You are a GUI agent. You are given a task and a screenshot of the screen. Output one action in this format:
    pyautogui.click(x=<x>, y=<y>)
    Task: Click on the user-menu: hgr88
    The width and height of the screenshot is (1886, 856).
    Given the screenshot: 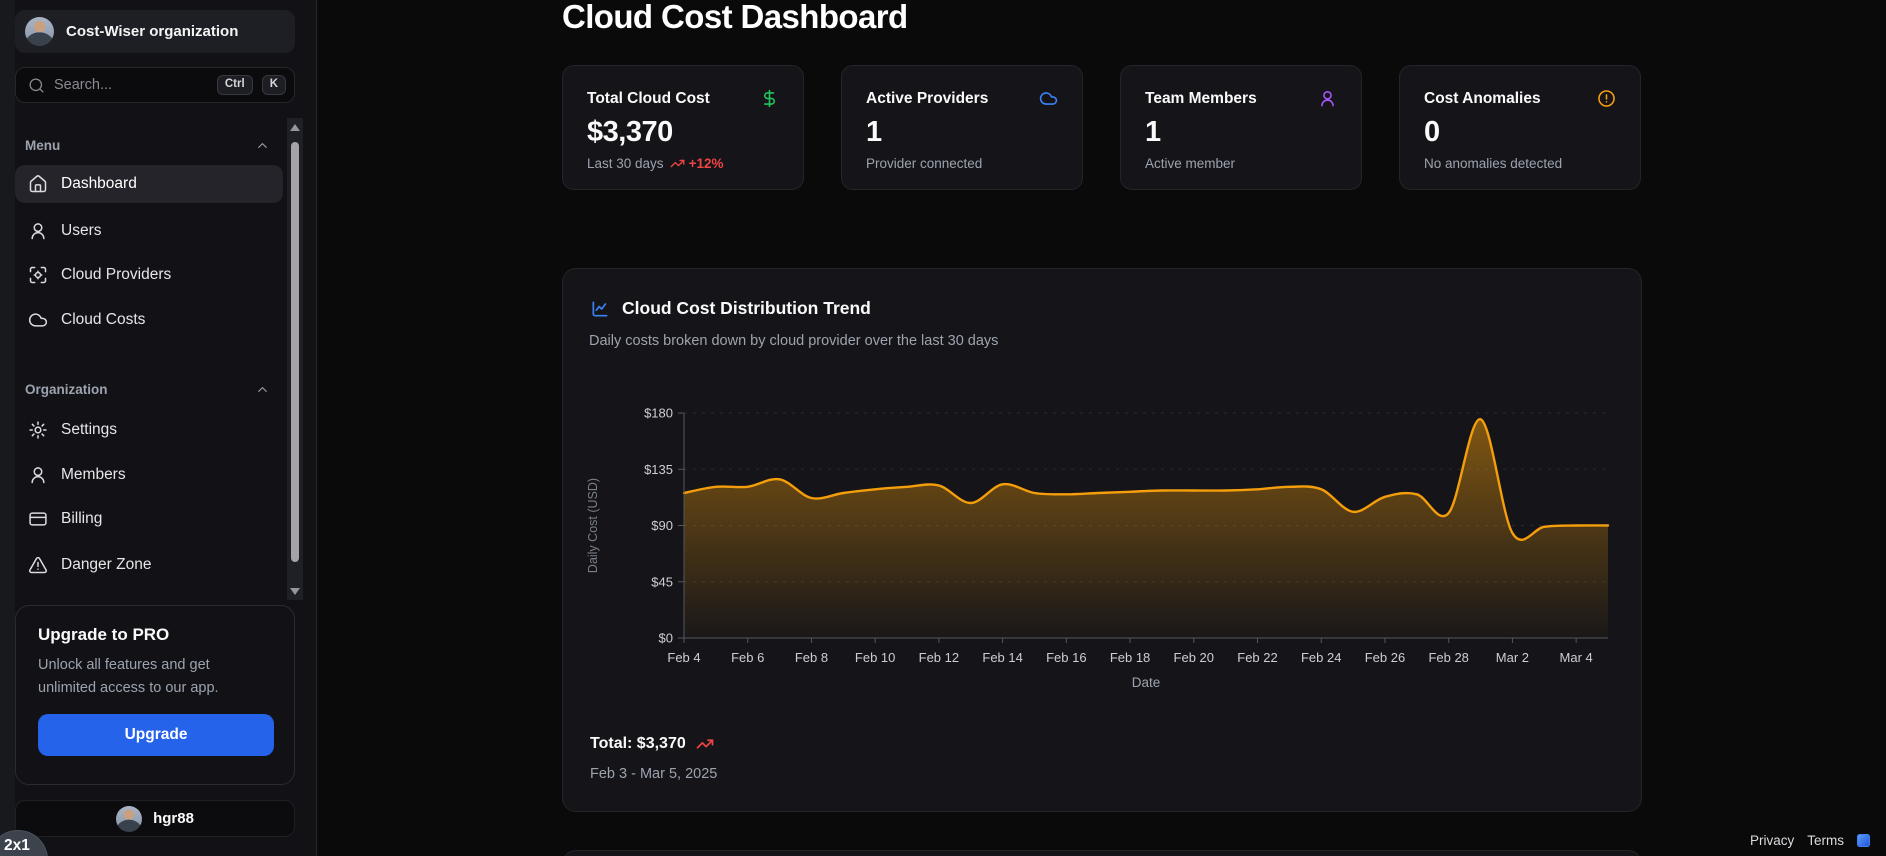 What is the action you would take?
    pyautogui.click(x=155, y=818)
    